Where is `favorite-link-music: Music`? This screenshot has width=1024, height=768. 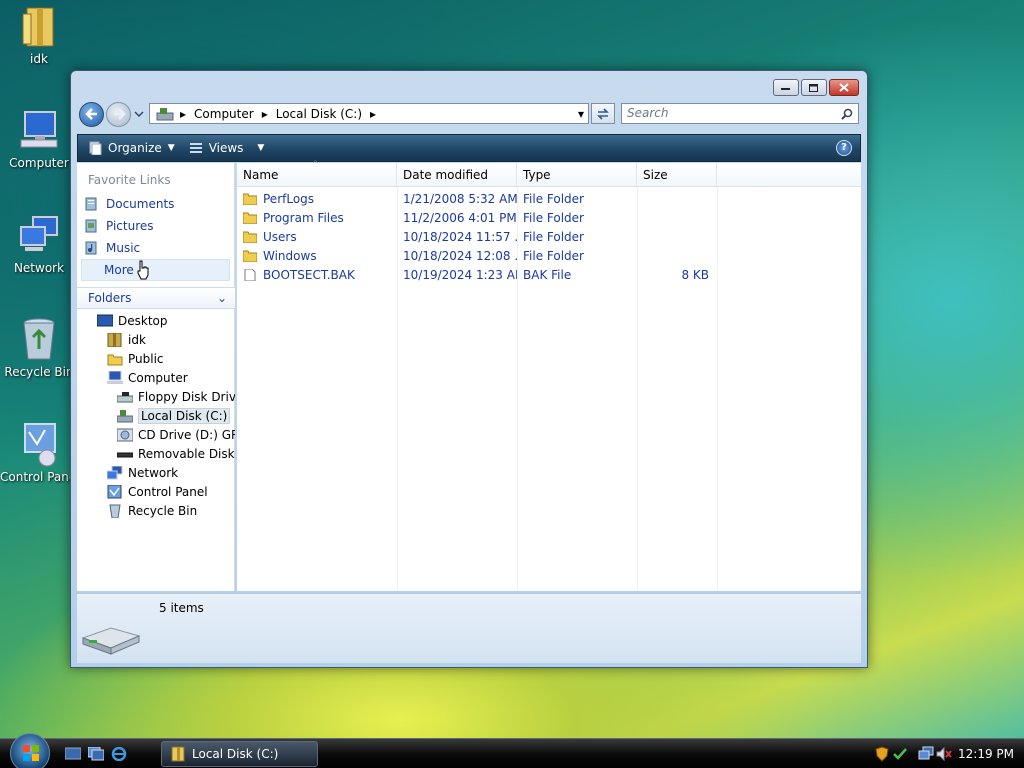
favorite-link-music: Music is located at coordinates (155, 248).